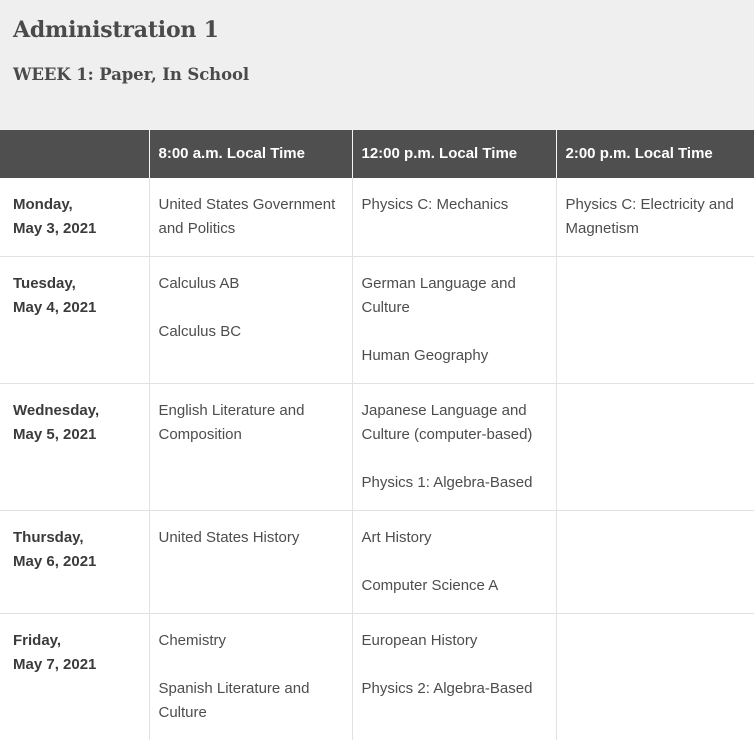 The image size is (754, 740). What do you see at coordinates (454, 217) in the screenshot?
I see `cell-exams-12pm: Physics C: Mechanics` at bounding box center [454, 217].